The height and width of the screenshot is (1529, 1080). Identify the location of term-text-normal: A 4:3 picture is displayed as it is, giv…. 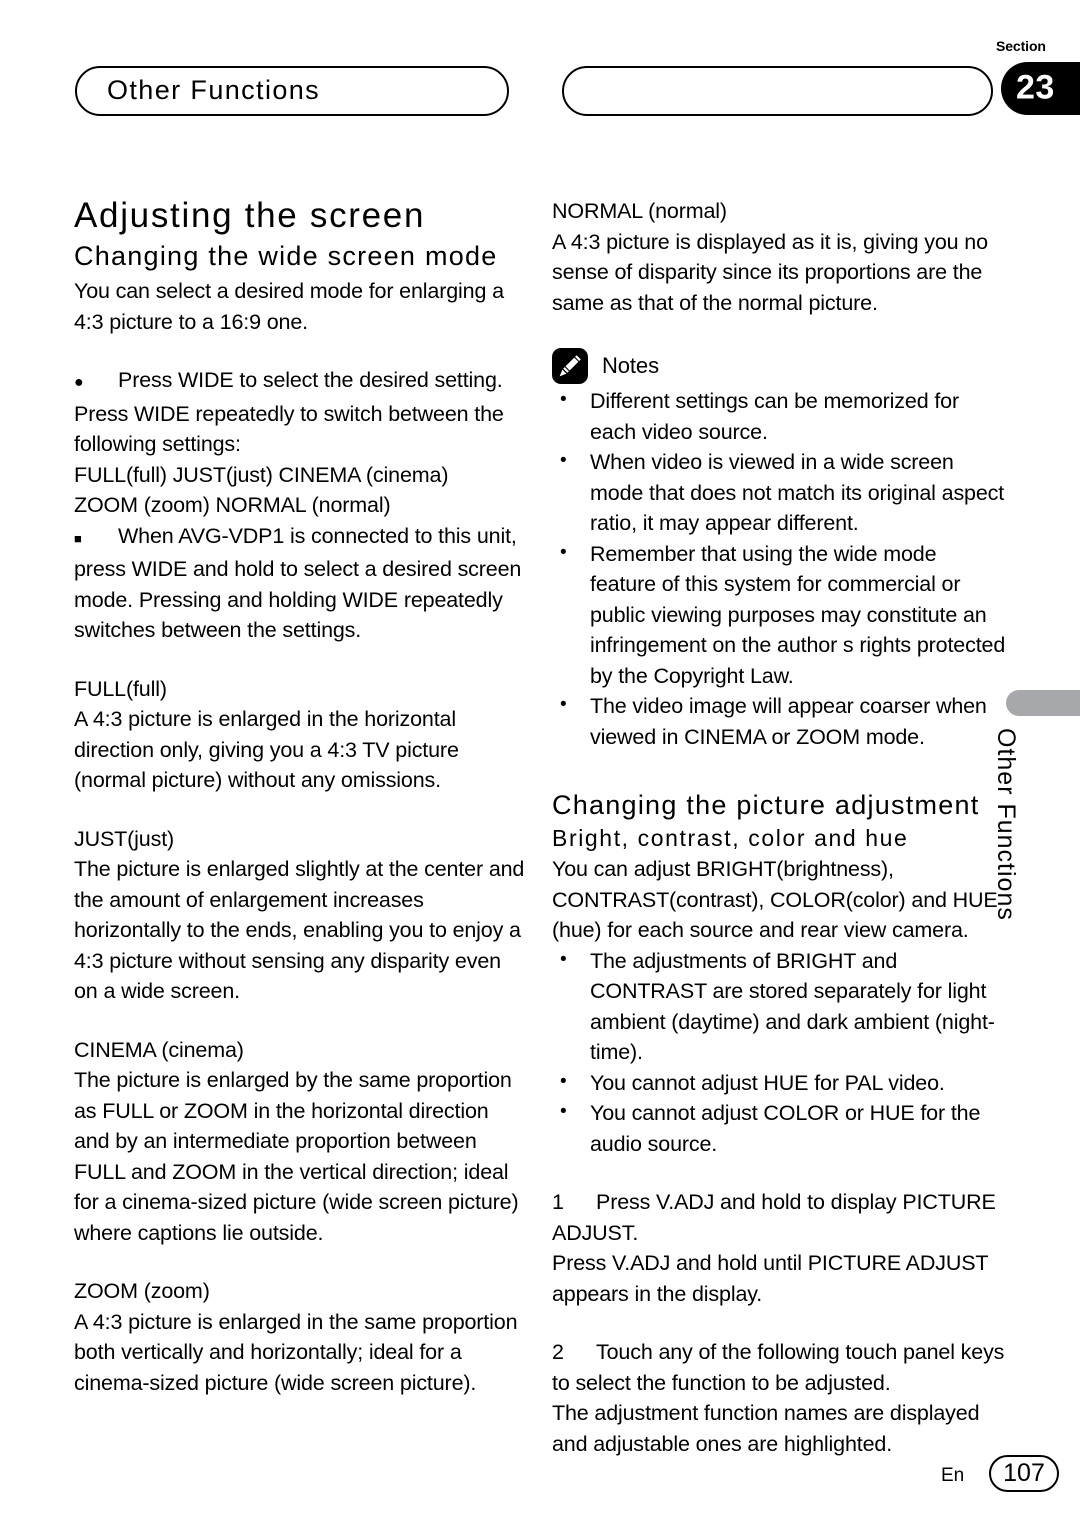
(770, 272).